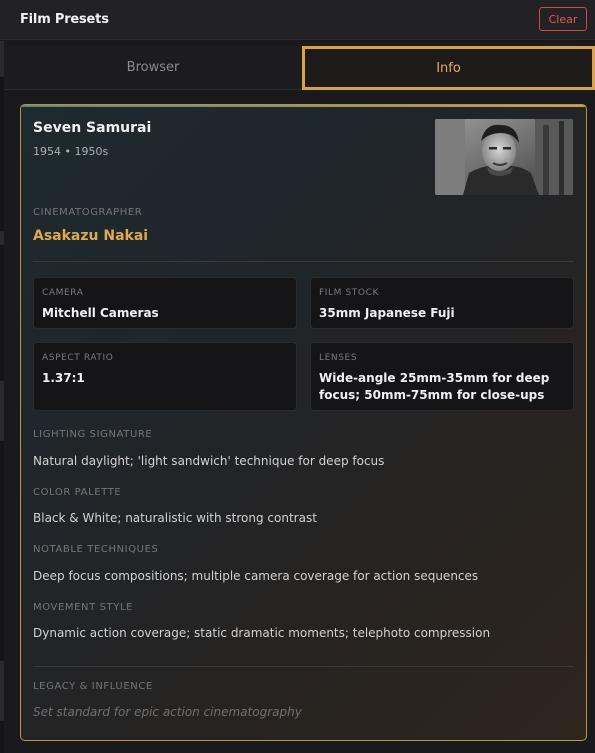  Describe the element at coordinates (165, 376) in the screenshot. I see `aspect-ratio-box: ASPECT RATIO 1.37:1` at that location.